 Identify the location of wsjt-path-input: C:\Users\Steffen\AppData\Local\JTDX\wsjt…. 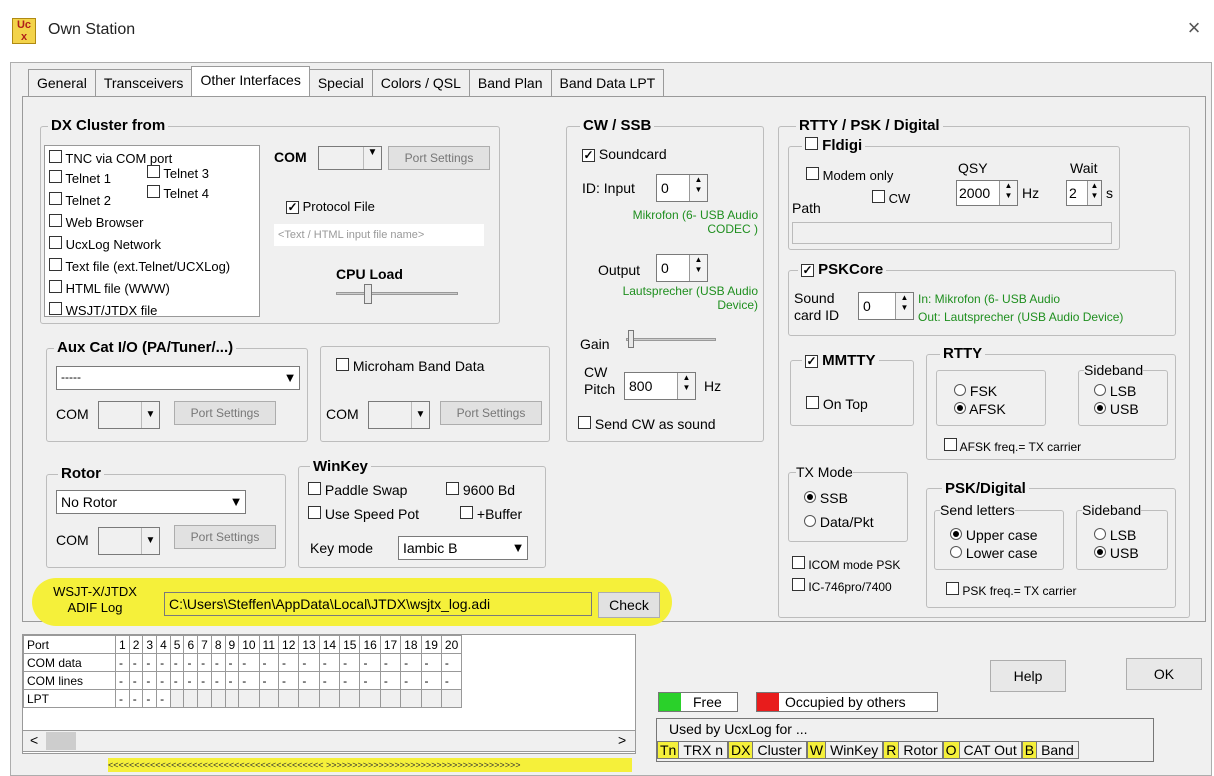
(378, 604).